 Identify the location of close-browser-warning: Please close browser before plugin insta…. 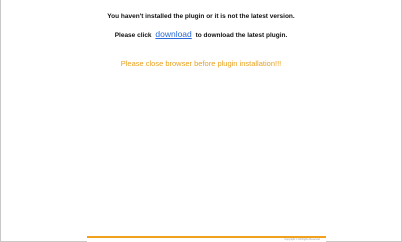
(201, 63).